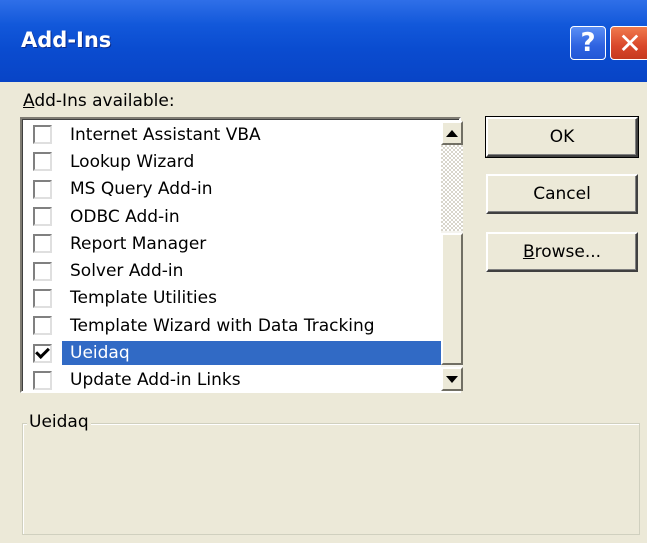 This screenshot has height=543, width=647. I want to click on list-item: Solver Add-in, so click(238, 270).